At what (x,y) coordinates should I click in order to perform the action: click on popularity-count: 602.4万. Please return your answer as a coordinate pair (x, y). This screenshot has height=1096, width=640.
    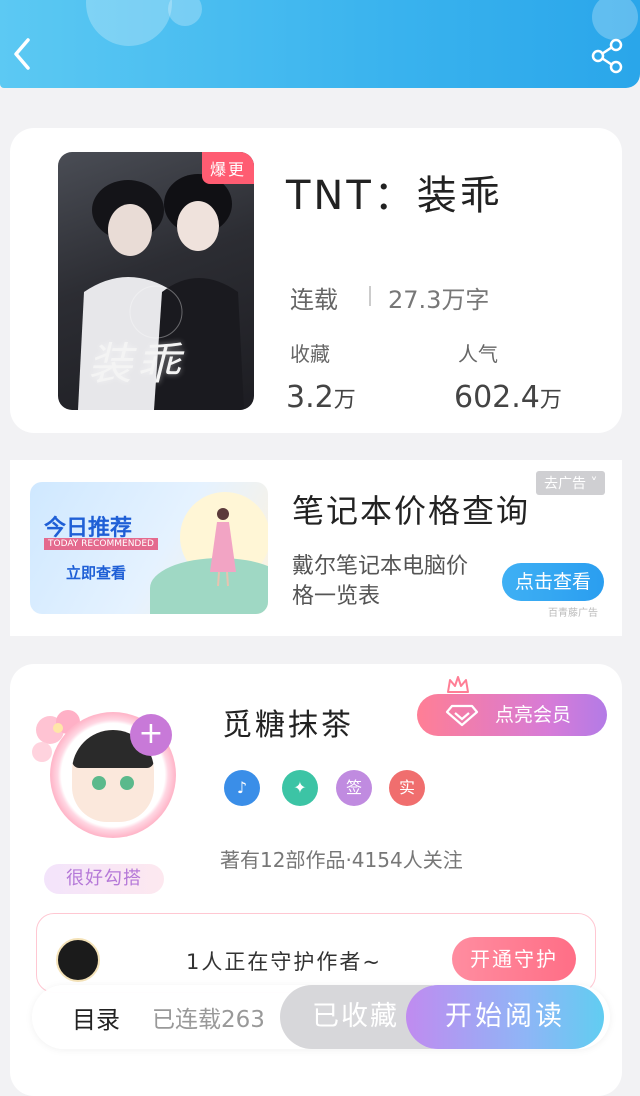
    Looking at the image, I should click on (508, 397).